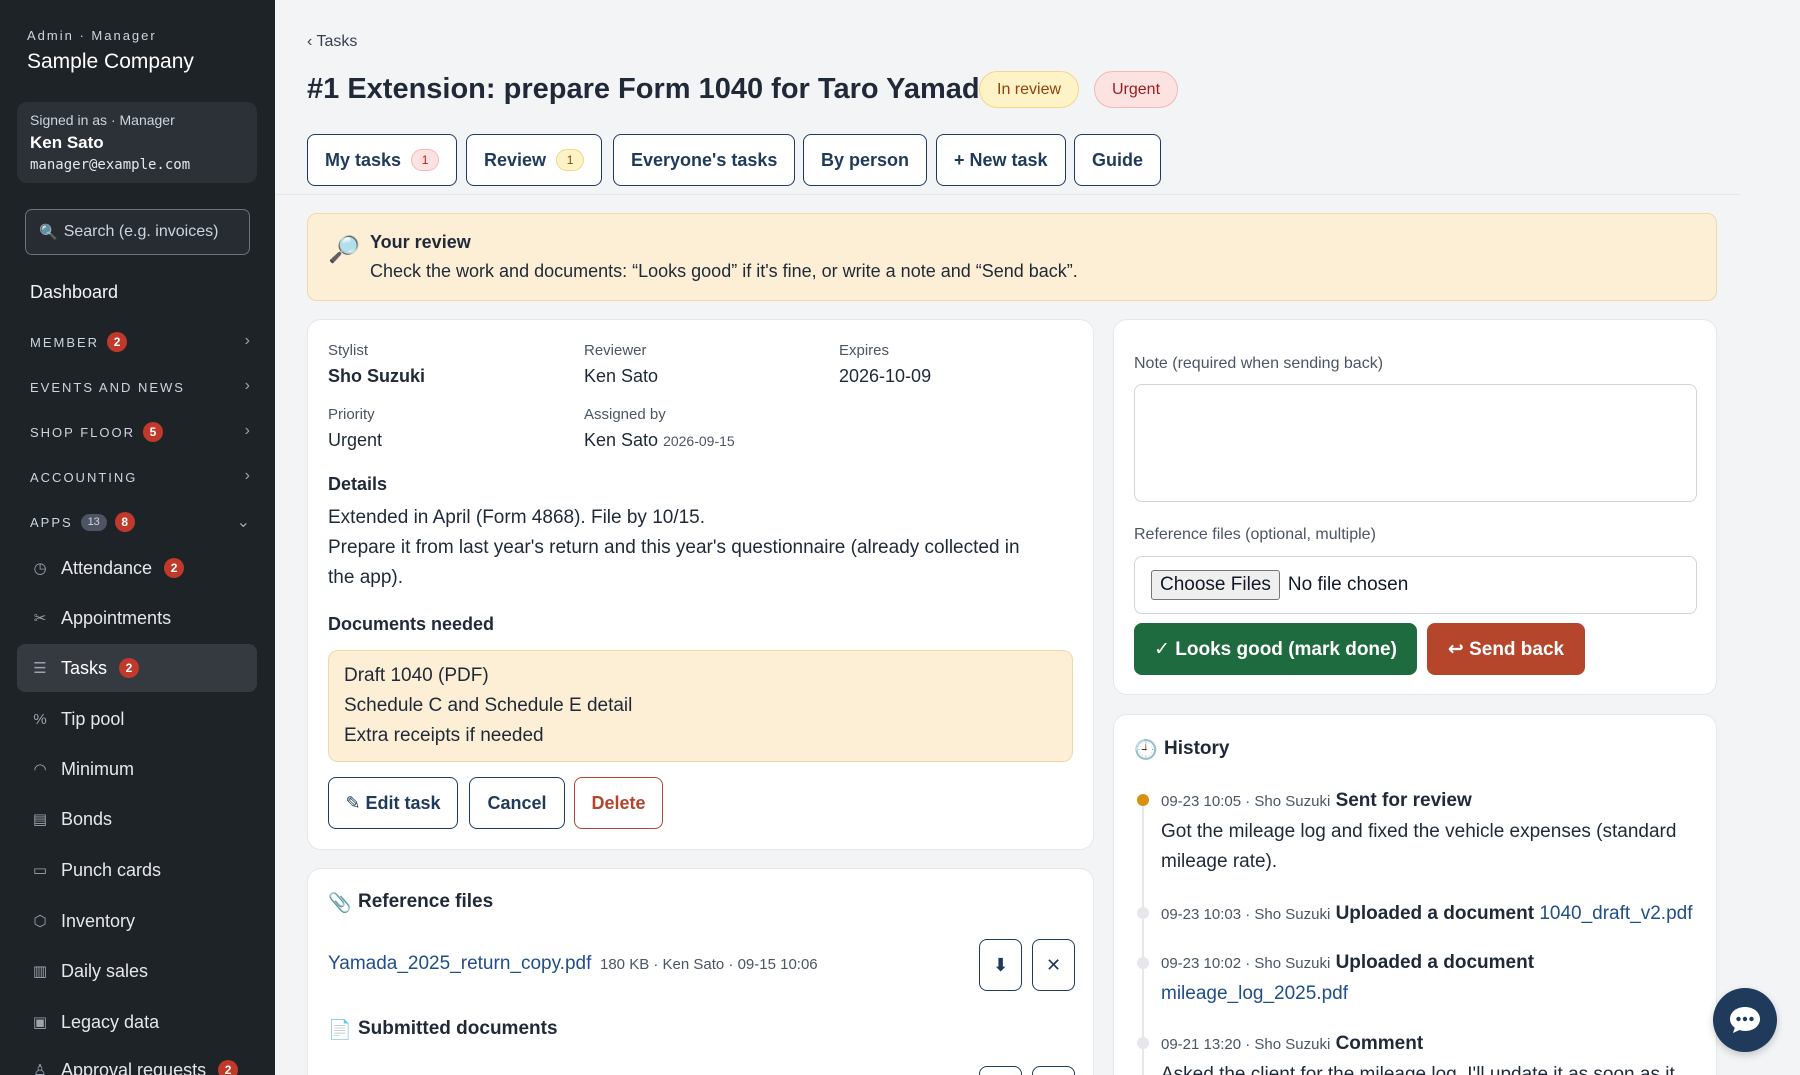  What do you see at coordinates (110, 1021) in the screenshot?
I see `sidebar-item-label: Legacy data` at bounding box center [110, 1021].